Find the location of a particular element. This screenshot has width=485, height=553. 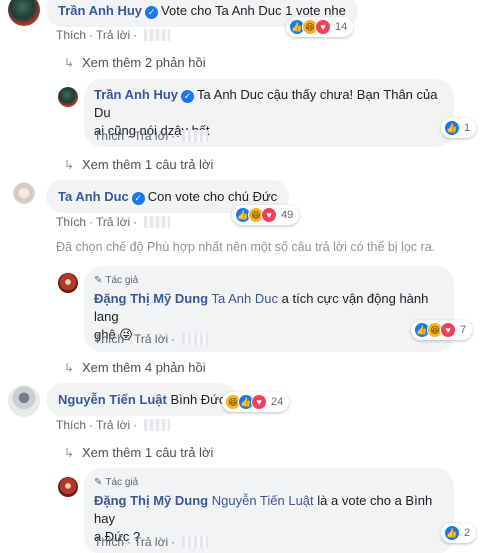

reaction-summary: 👍 😆 ♥ 14 is located at coordinates (320, 27).